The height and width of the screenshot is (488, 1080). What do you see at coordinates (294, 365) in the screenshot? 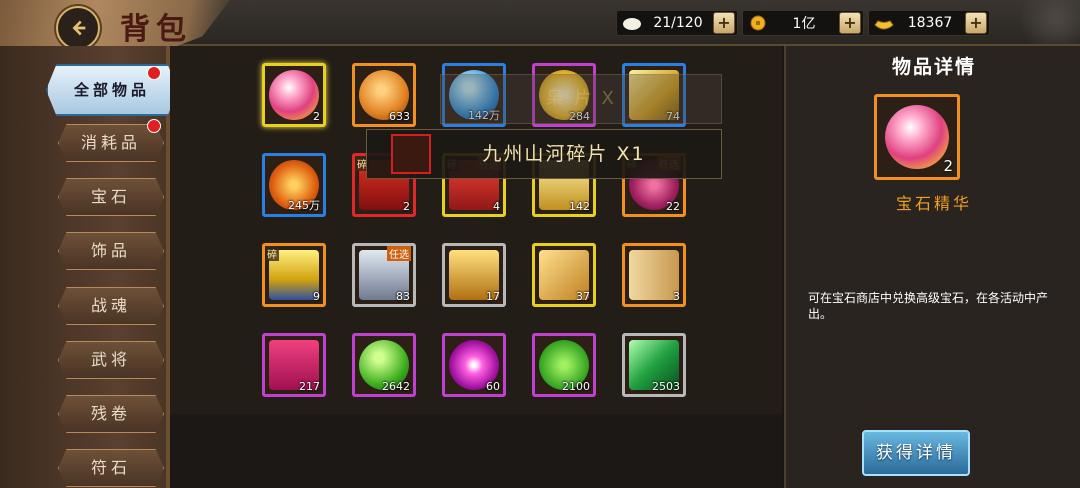
I see `inventory-slot: 217` at bounding box center [294, 365].